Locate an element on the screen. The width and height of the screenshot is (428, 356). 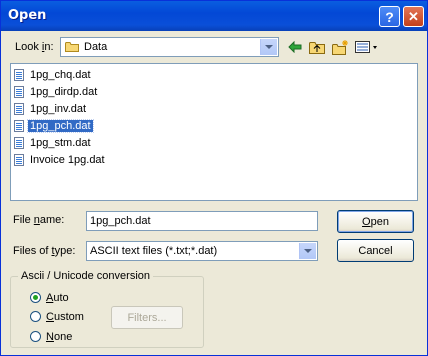
folder-icon is located at coordinates (72, 46).